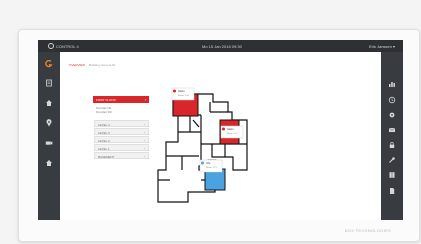 The width and height of the screenshot is (421, 244). Describe the element at coordinates (208, 163) in the screenshot. I see `callout-title: Info` at that location.